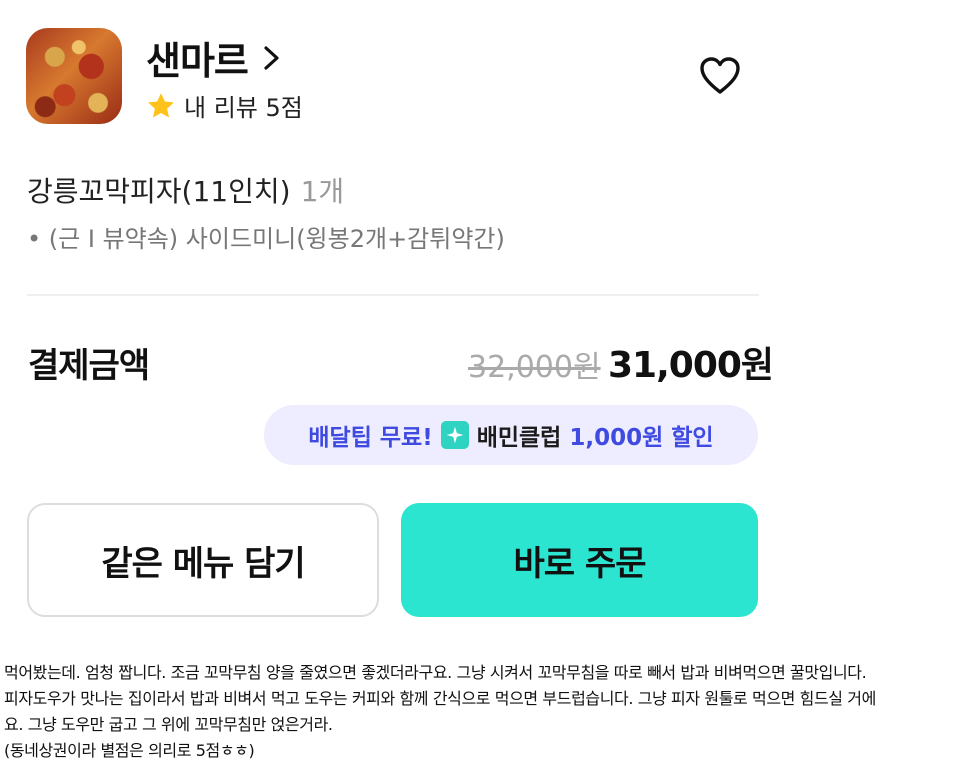 The height and width of the screenshot is (768, 960). Describe the element at coordinates (243, 108) in the screenshot. I see `my-review-label: 내 리뷰 5점` at that location.